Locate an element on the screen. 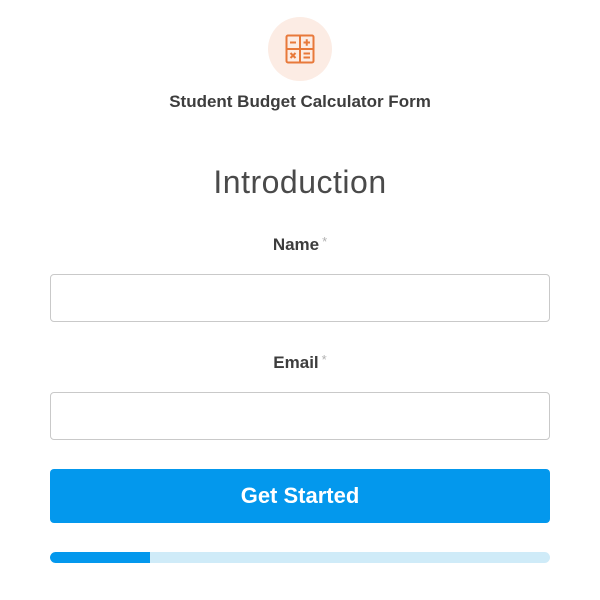 The image size is (600, 600). section-title: Introduction is located at coordinates (300, 182).